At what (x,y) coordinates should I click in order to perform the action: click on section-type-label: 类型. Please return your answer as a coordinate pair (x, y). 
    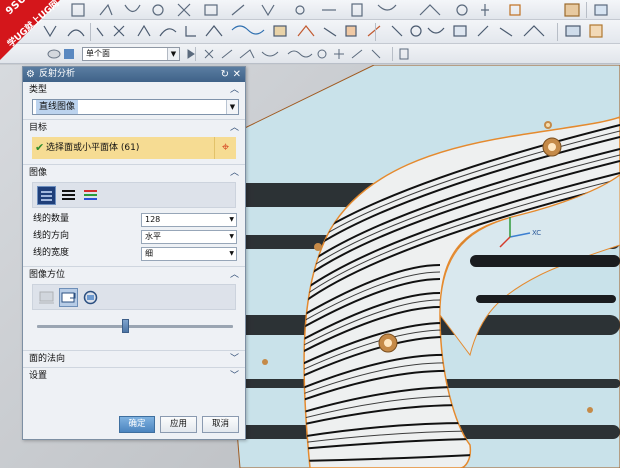
    Looking at the image, I should click on (38, 90).